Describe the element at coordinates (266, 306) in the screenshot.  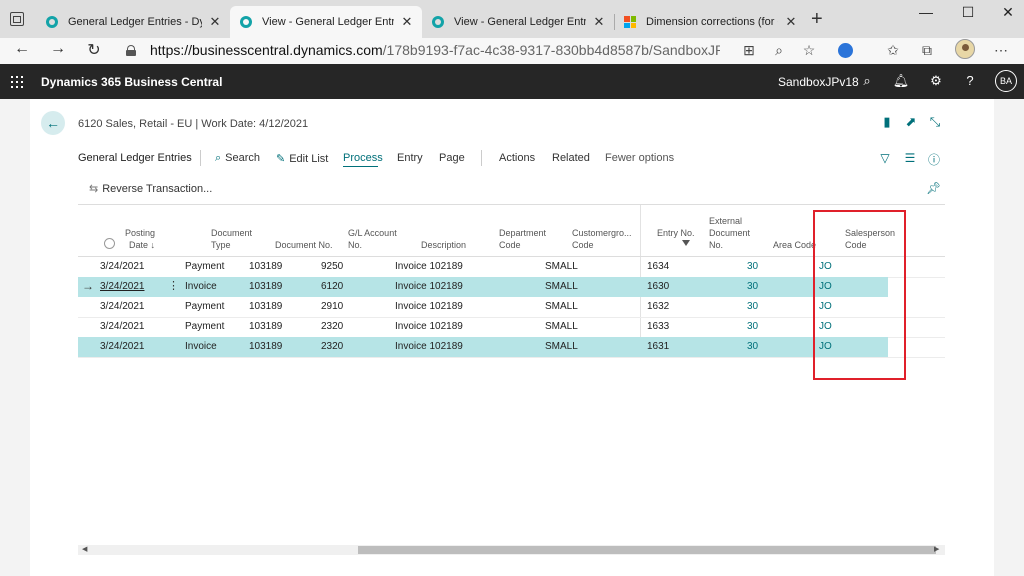
I see `cell-document-no: 103189` at that location.